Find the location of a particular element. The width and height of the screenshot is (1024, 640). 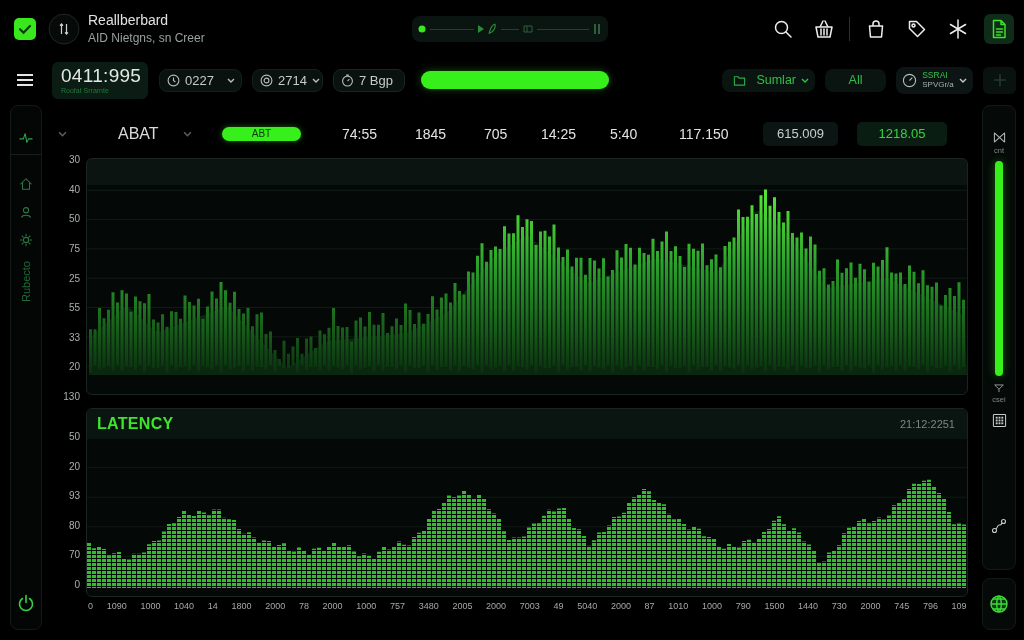

axis-label: 80 is located at coordinates (74, 525).